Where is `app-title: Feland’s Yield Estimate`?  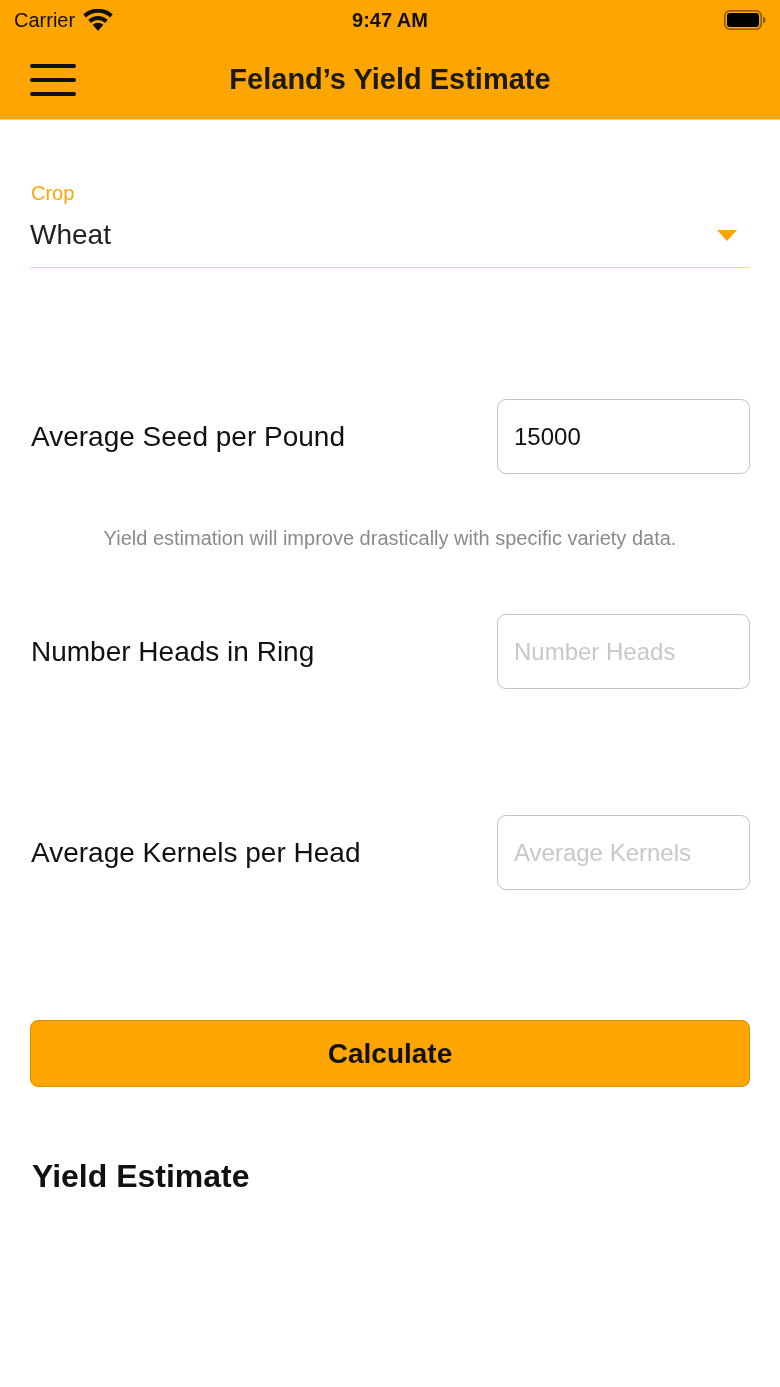 app-title: Feland’s Yield Estimate is located at coordinates (390, 79).